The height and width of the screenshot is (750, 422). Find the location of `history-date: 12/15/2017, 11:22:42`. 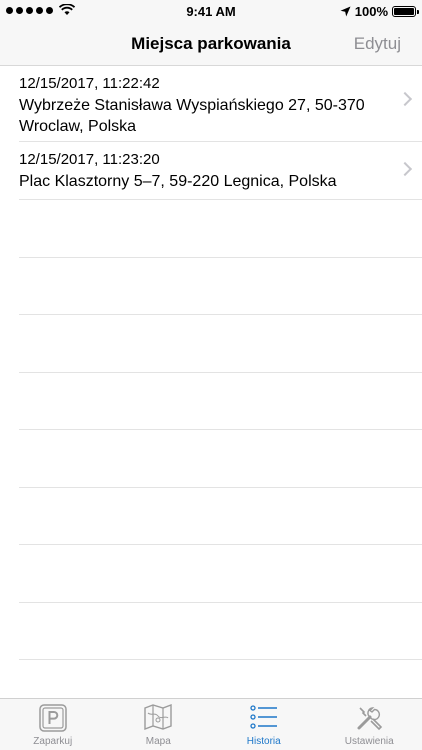

history-date: 12/15/2017, 11:22:42 is located at coordinates (89, 83).